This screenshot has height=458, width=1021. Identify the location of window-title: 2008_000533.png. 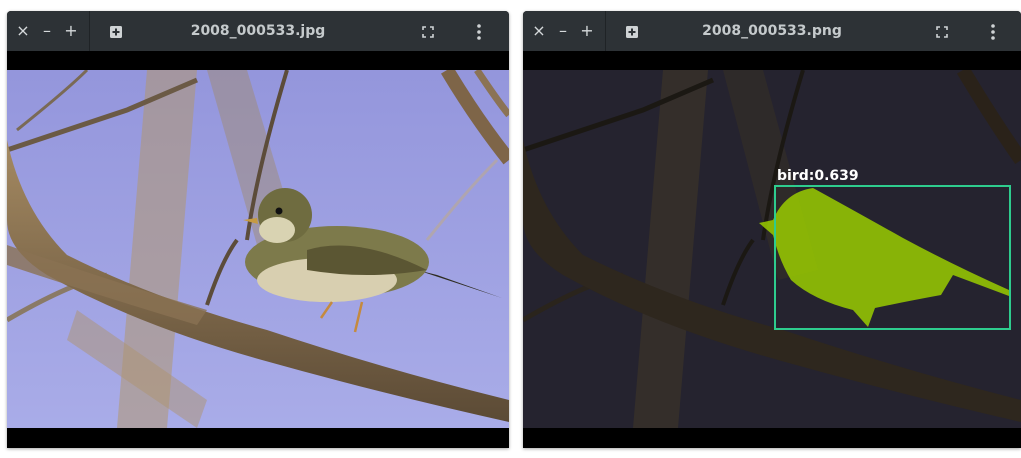
(772, 31).